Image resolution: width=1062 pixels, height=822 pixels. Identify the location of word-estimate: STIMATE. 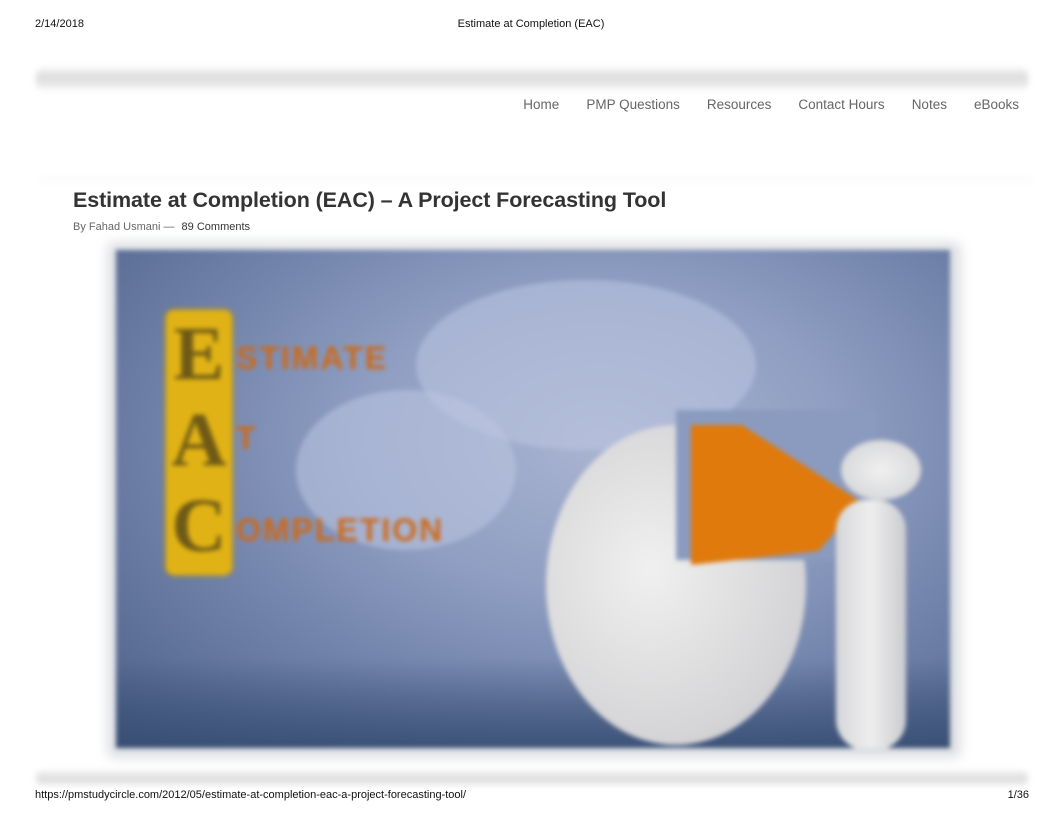
(312, 358).